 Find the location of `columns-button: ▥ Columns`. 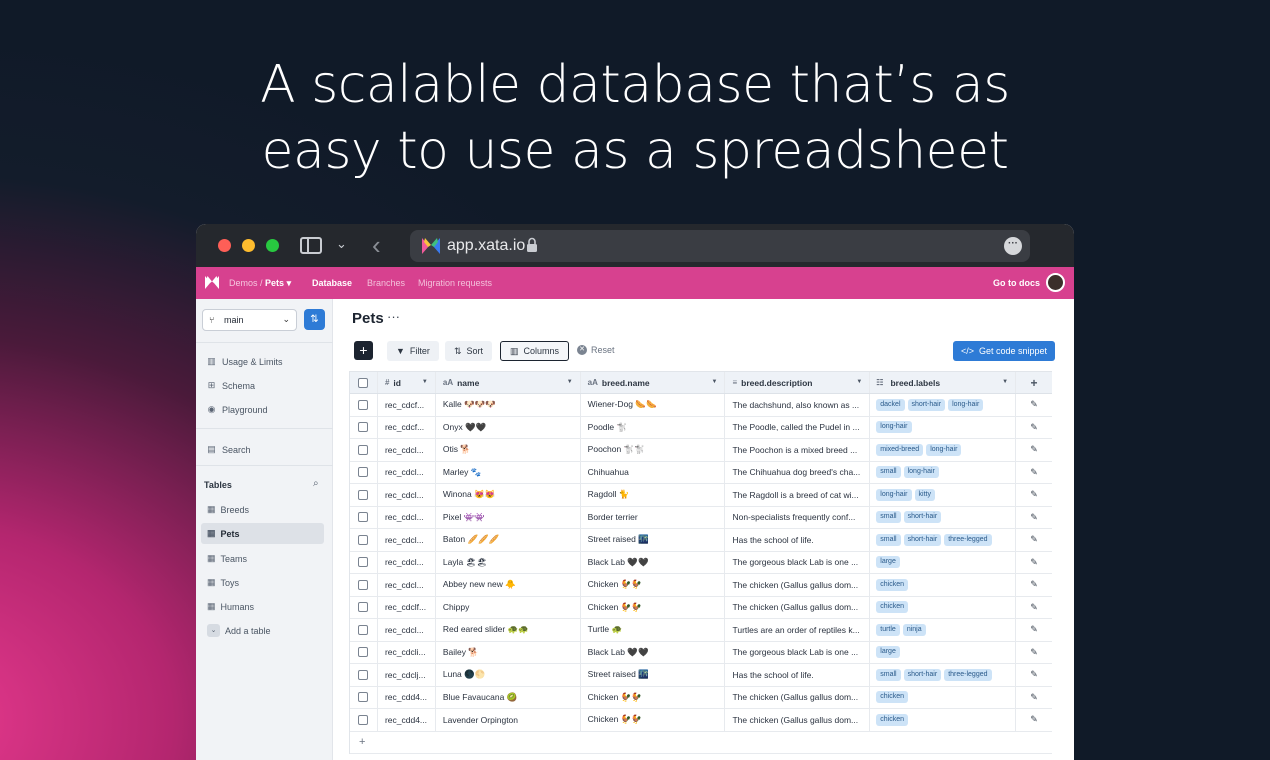

columns-button: ▥ Columns is located at coordinates (535, 351).